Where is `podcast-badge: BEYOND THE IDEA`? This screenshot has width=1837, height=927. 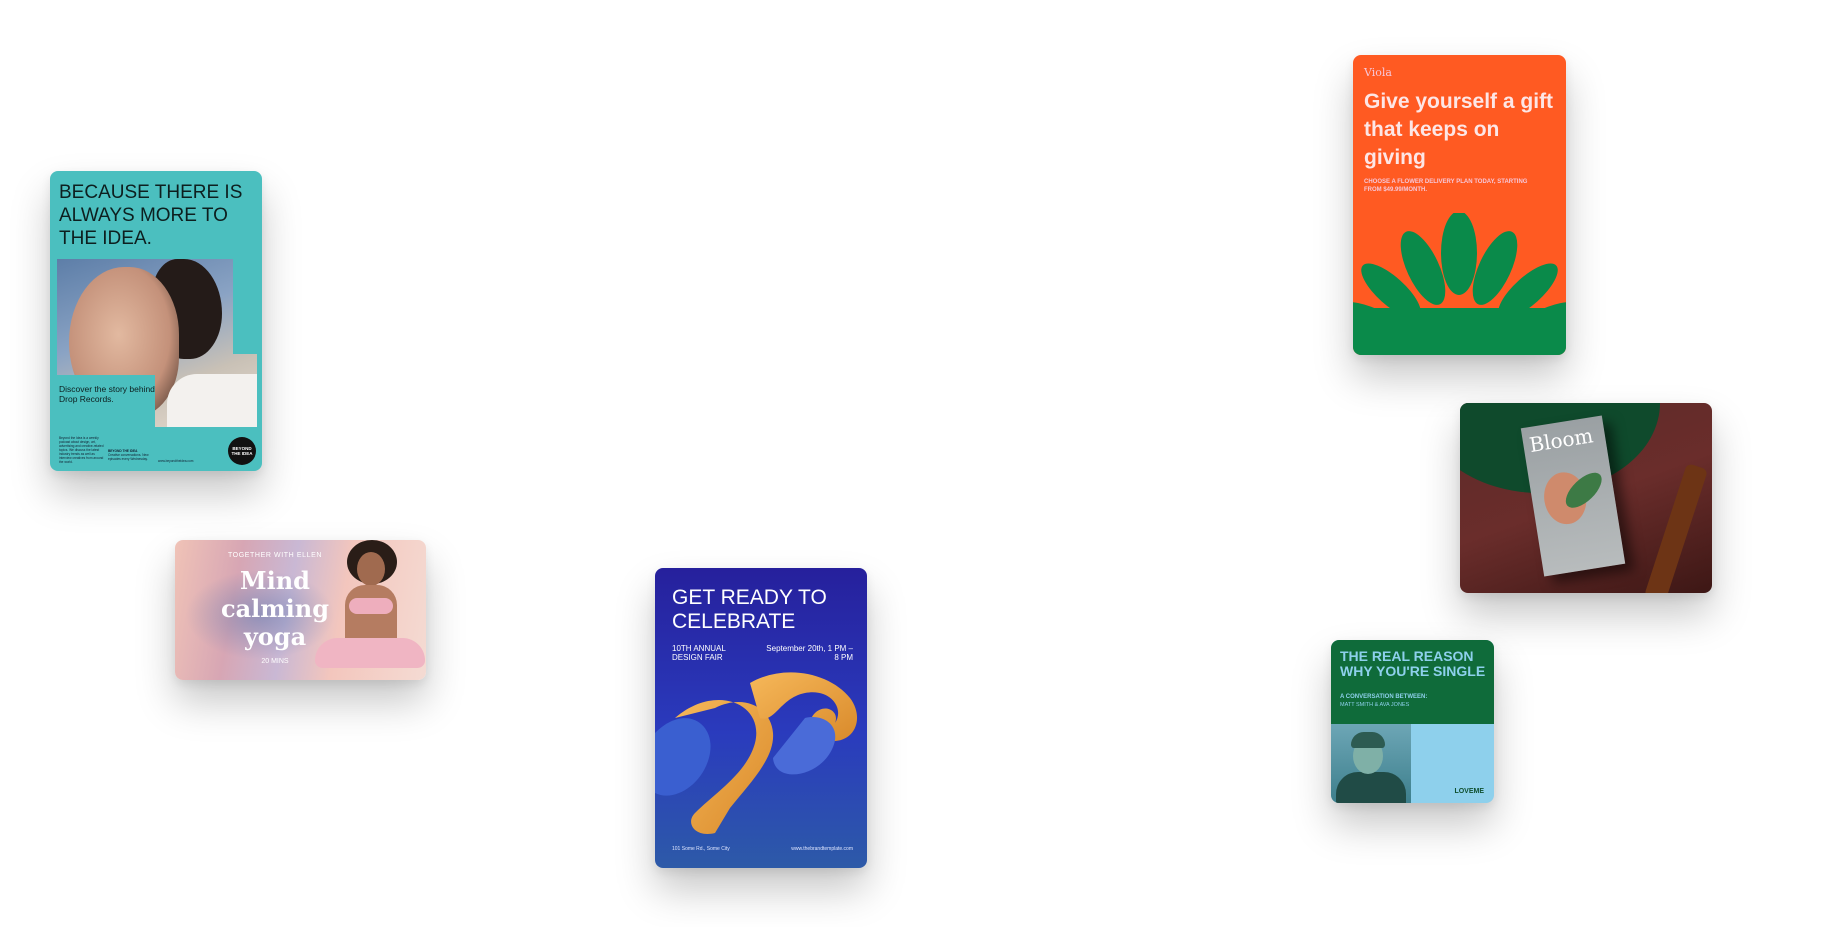
podcast-badge: BEYOND THE IDEA is located at coordinates (242, 451).